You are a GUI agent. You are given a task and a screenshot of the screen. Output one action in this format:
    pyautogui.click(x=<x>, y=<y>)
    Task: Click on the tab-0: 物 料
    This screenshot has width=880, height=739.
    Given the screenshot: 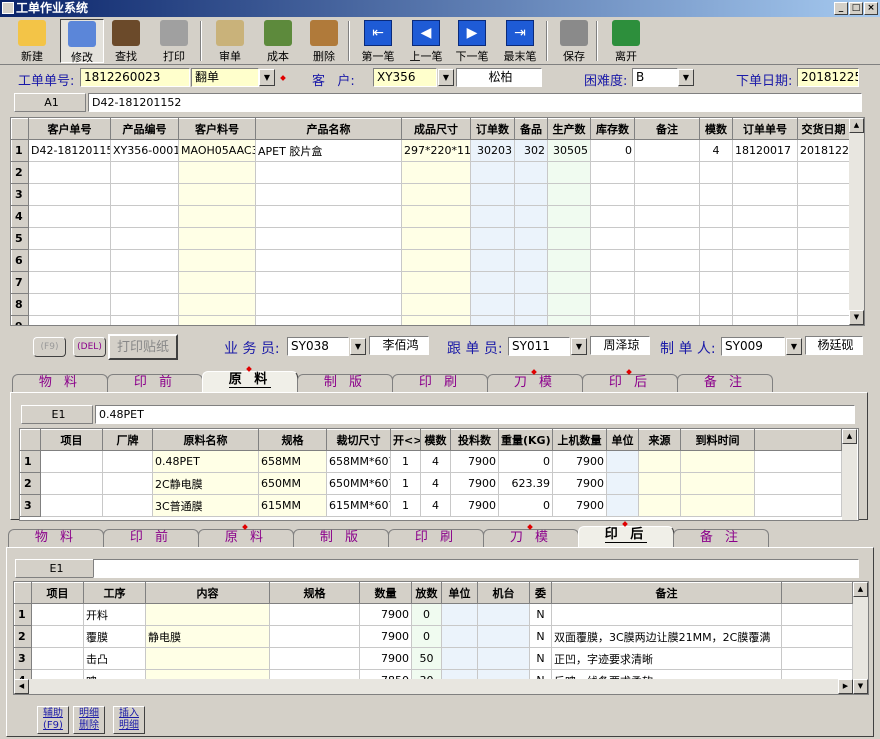 What is the action you would take?
    pyautogui.click(x=60, y=383)
    